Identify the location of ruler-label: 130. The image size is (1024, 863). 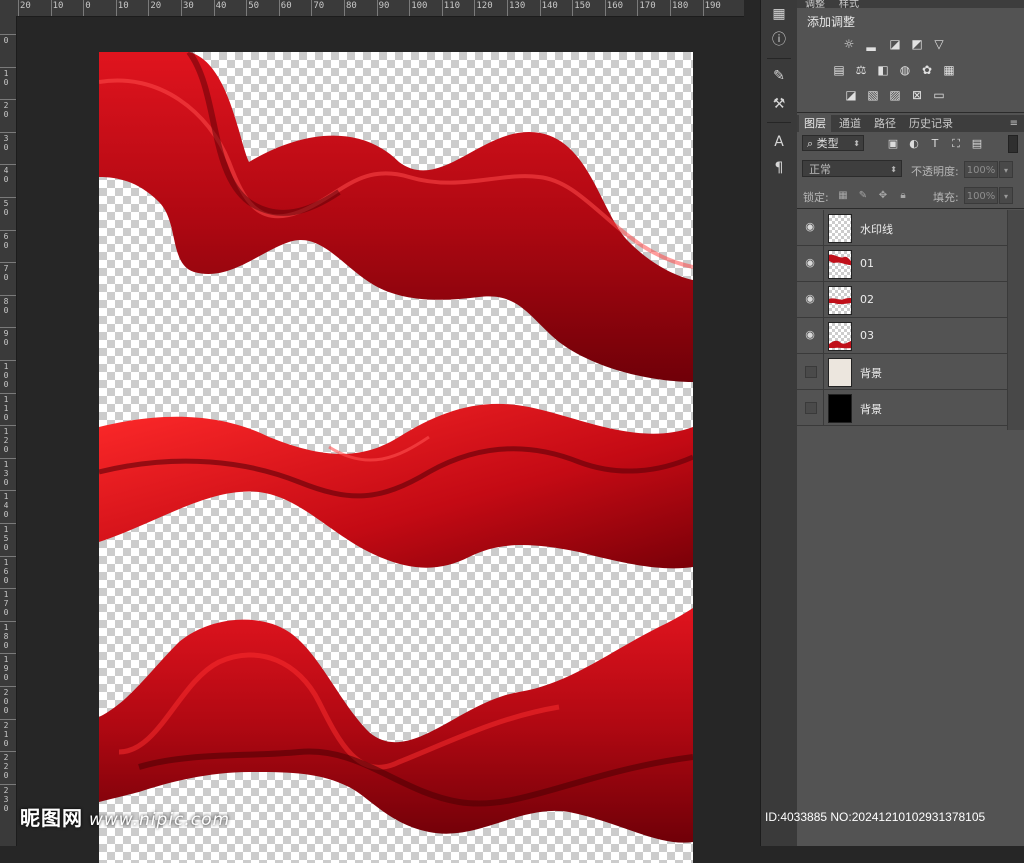
(6, 473).